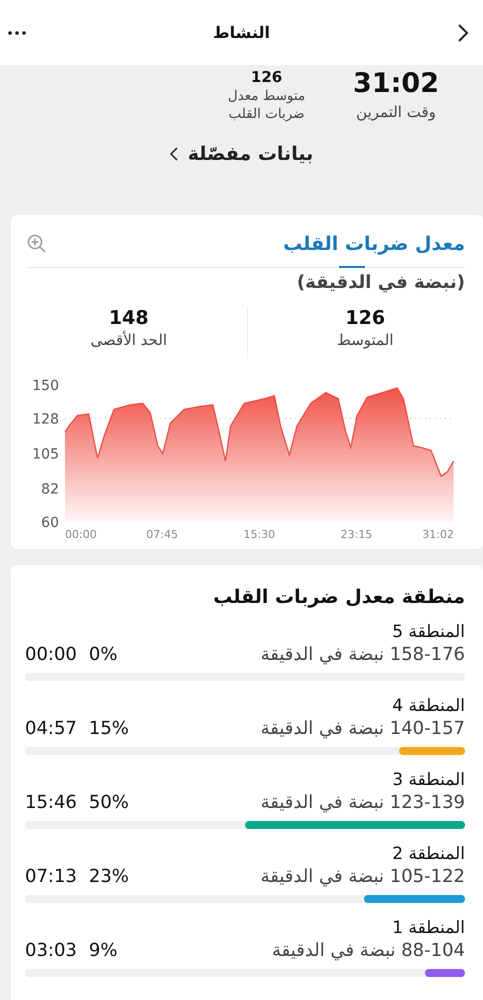  I want to click on tab-indicator, so click(352, 267).